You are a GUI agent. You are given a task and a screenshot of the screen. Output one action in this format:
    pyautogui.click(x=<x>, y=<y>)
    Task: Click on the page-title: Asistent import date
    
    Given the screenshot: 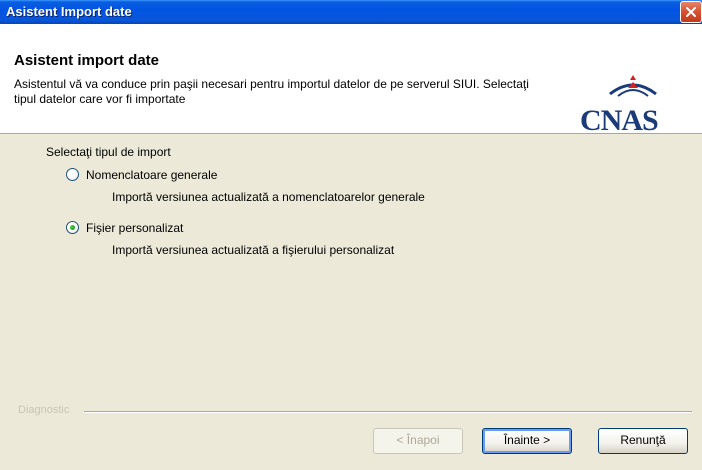 What is the action you would take?
    pyautogui.click(x=87, y=60)
    